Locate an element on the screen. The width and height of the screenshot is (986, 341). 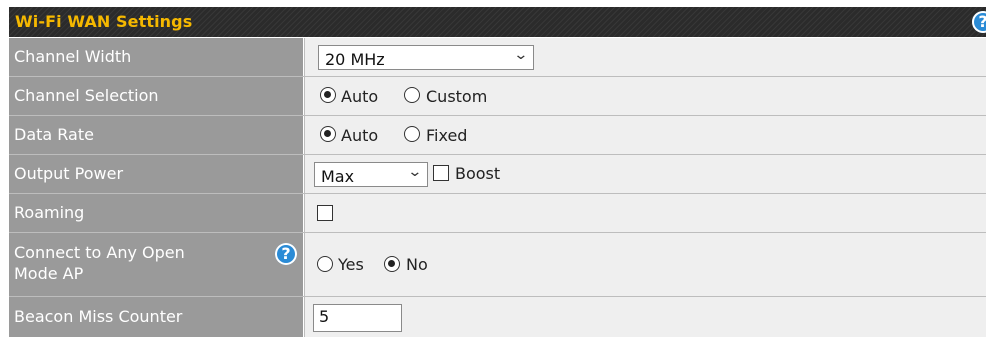
channel-selection-custom-label: Custom is located at coordinates (457, 96).